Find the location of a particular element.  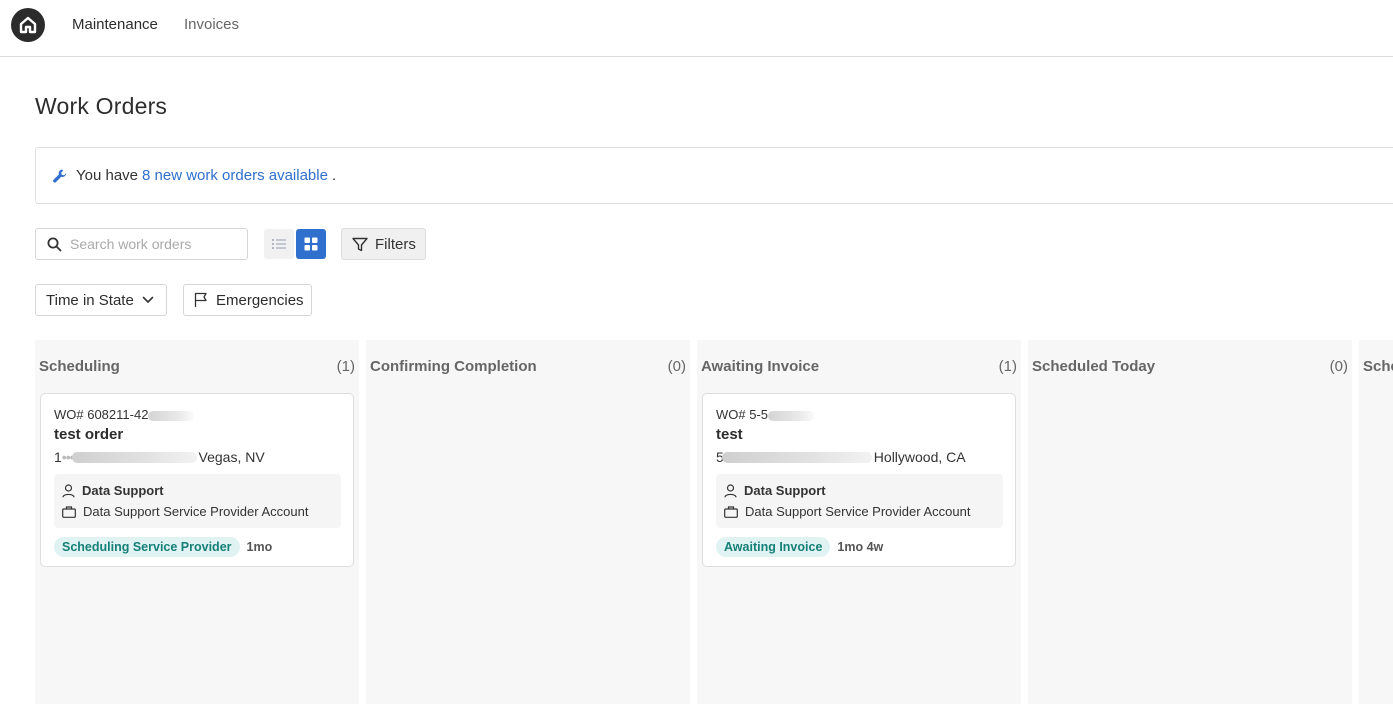

column-title: Scheduled Today is located at coordinates (1094, 366).